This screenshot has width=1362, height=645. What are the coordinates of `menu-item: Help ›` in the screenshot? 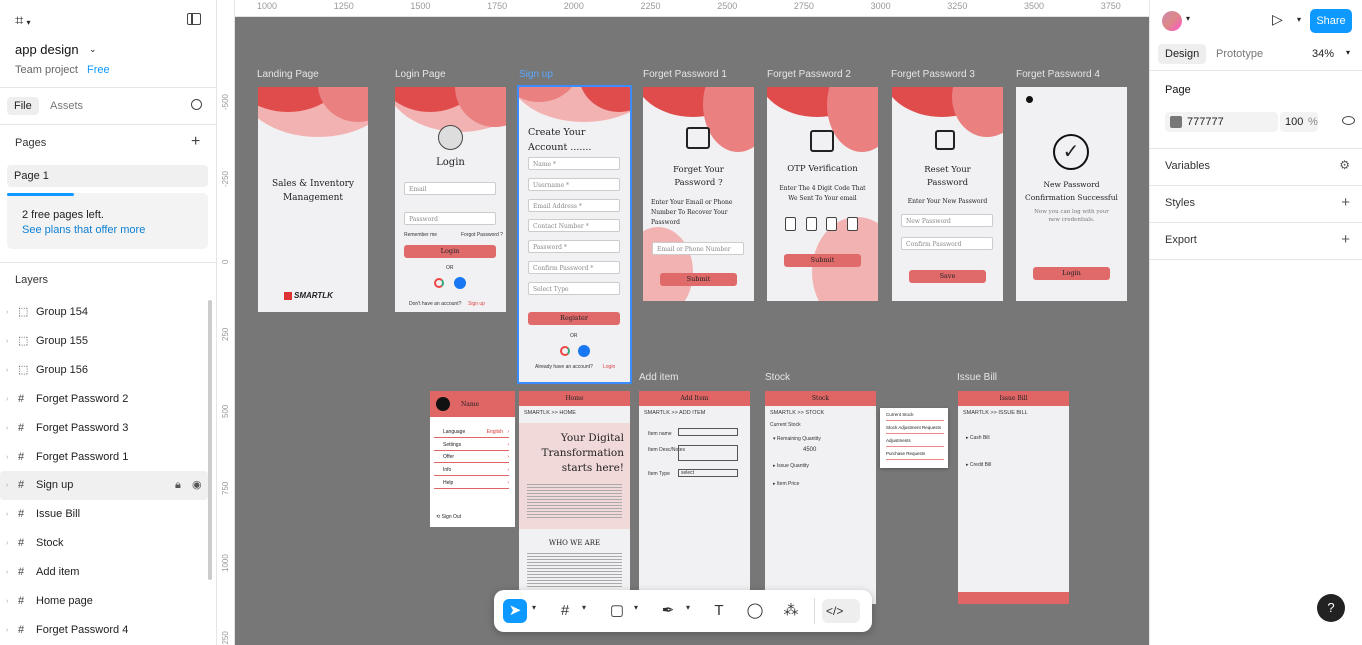 It's located at (471, 483).